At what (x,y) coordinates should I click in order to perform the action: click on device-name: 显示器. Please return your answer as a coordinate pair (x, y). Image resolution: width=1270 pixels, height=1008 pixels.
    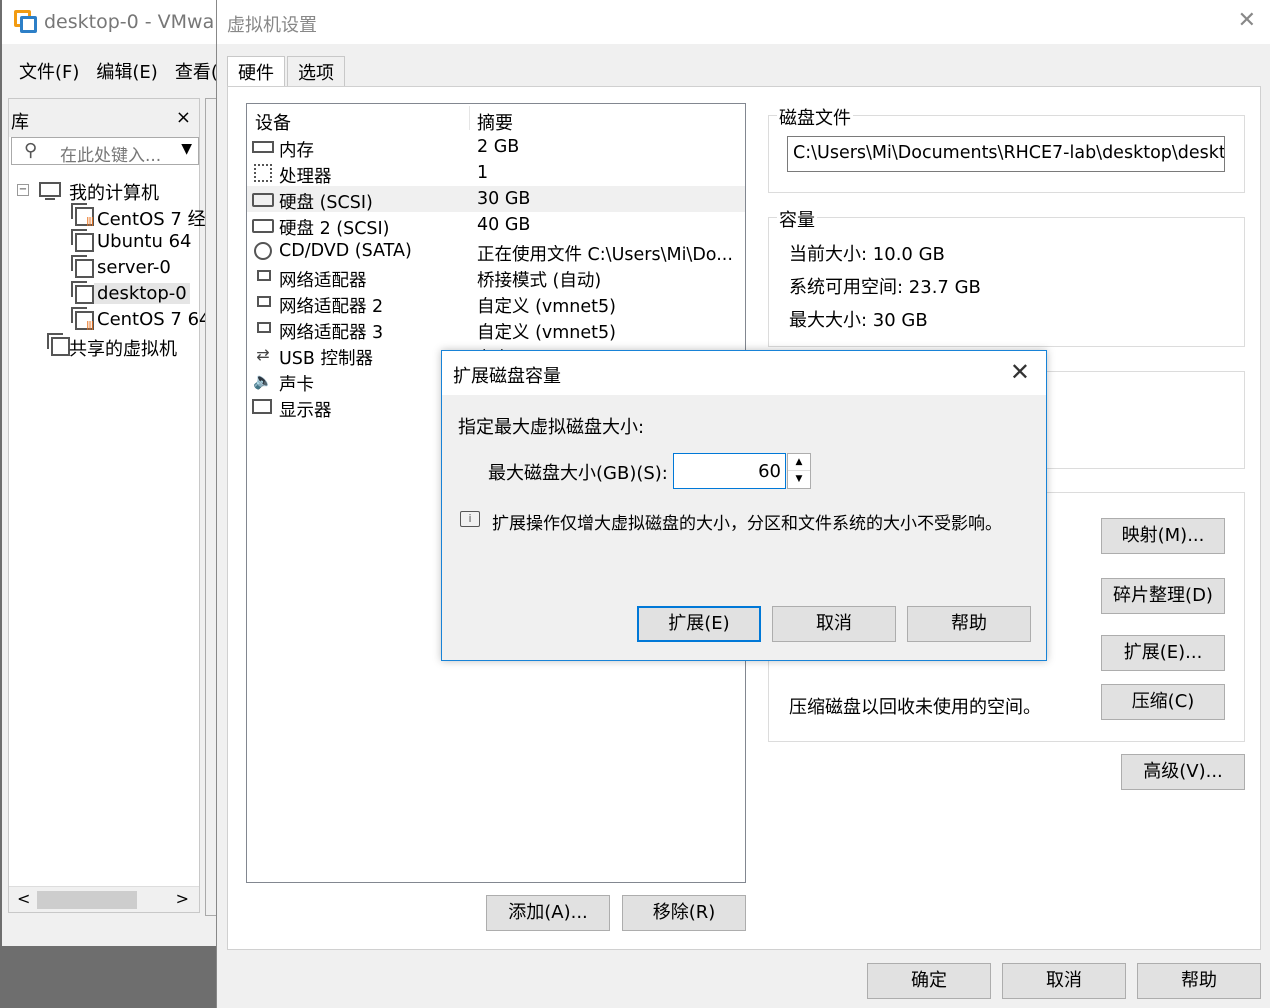
    Looking at the image, I should click on (305, 411).